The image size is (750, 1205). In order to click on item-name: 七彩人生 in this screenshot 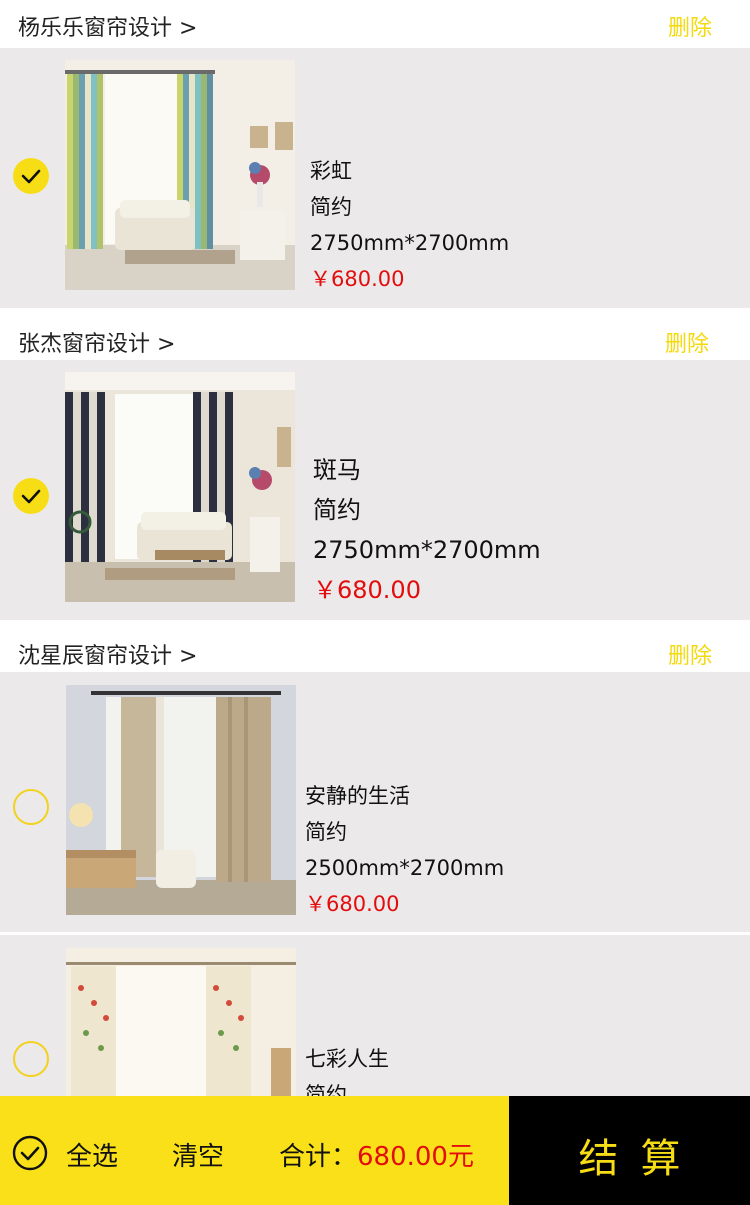, I will do `click(347, 1059)`.